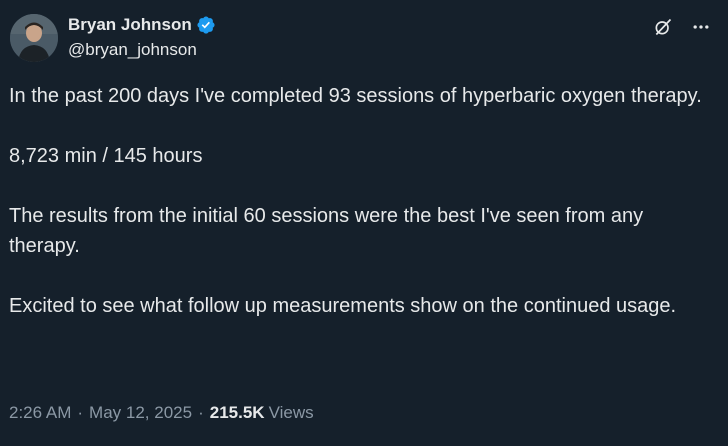 This screenshot has width=728, height=446. Describe the element at coordinates (130, 25) in the screenshot. I see `author-display-name: Bryan Johnson` at that location.